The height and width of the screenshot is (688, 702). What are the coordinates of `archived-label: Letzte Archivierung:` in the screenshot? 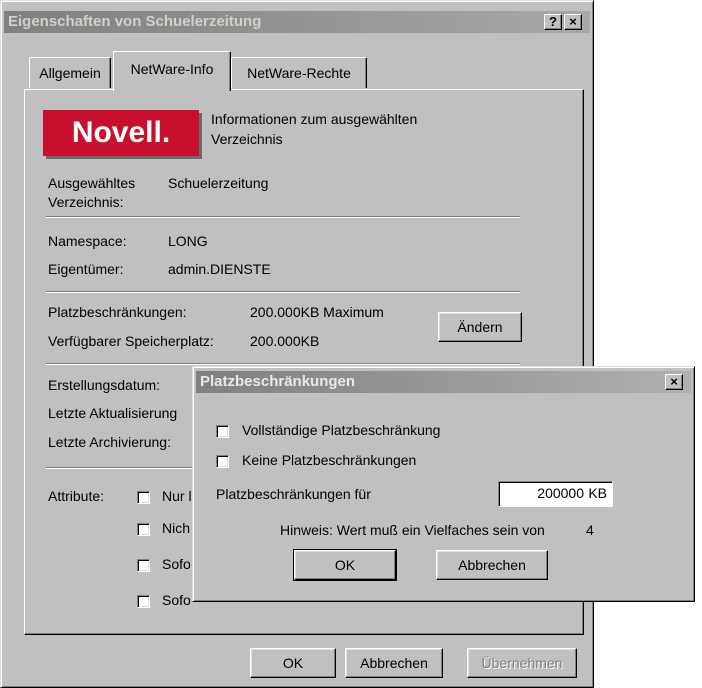 It's located at (109, 442).